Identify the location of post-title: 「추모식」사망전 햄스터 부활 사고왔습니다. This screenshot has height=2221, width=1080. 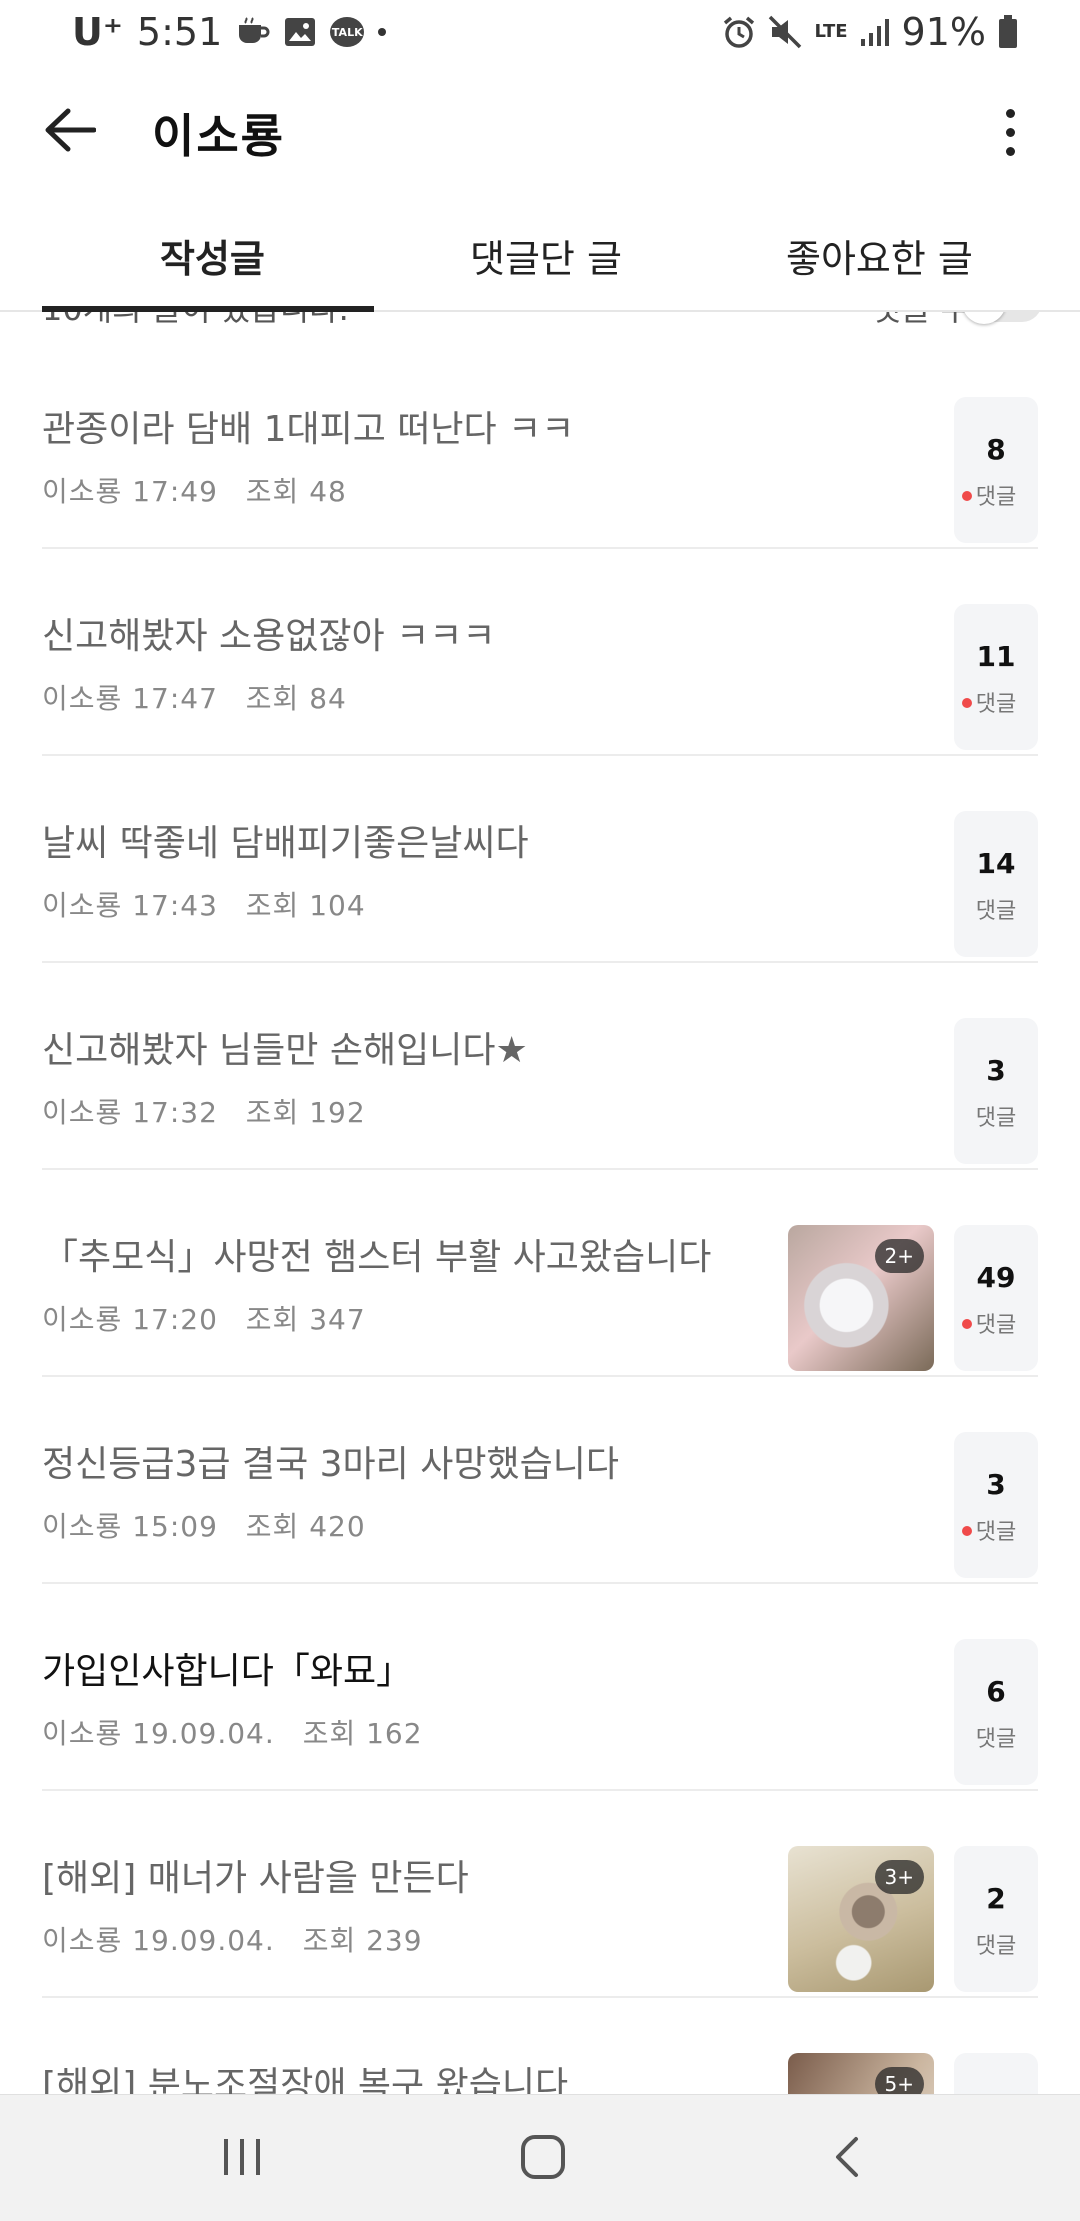
(377, 1257).